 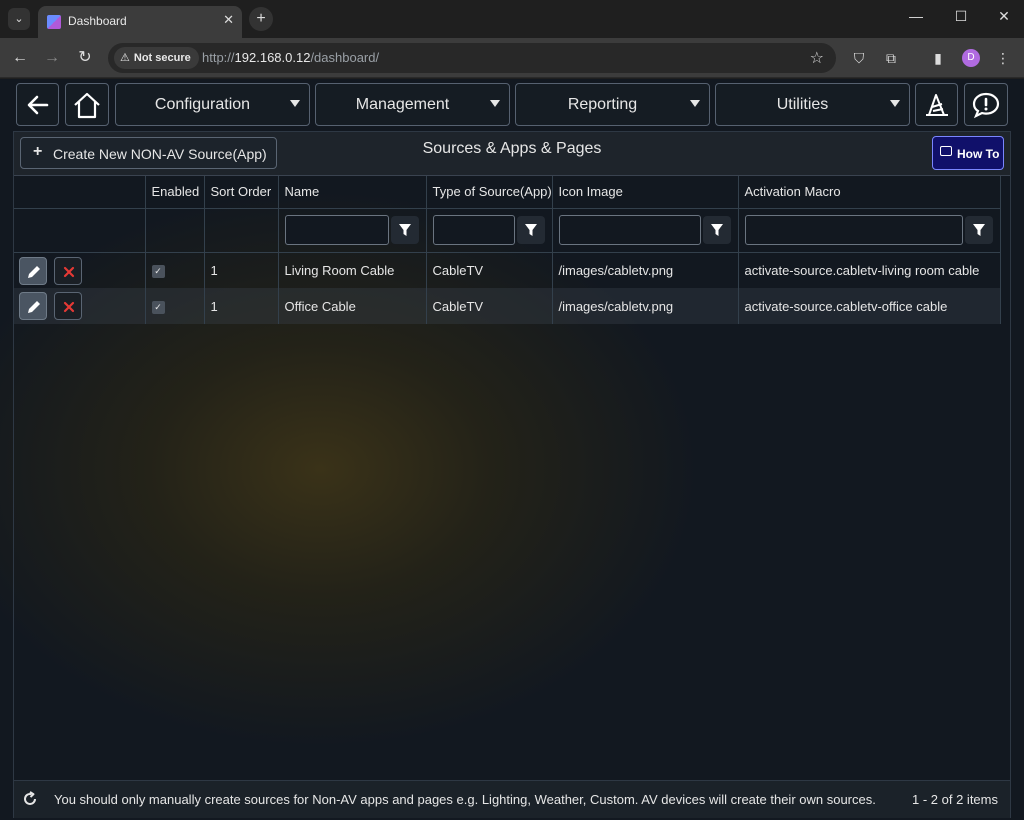 I want to click on macro-filter-input, so click(x=853, y=230).